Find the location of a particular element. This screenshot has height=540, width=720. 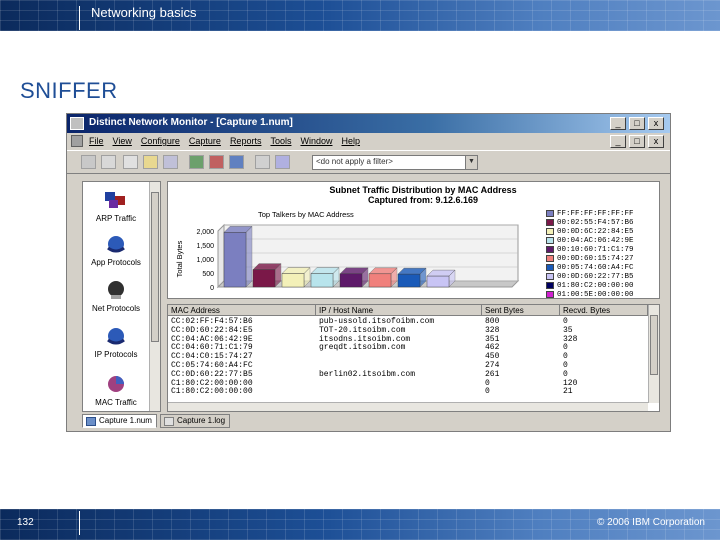

copy-icon is located at coordinates (262, 162).